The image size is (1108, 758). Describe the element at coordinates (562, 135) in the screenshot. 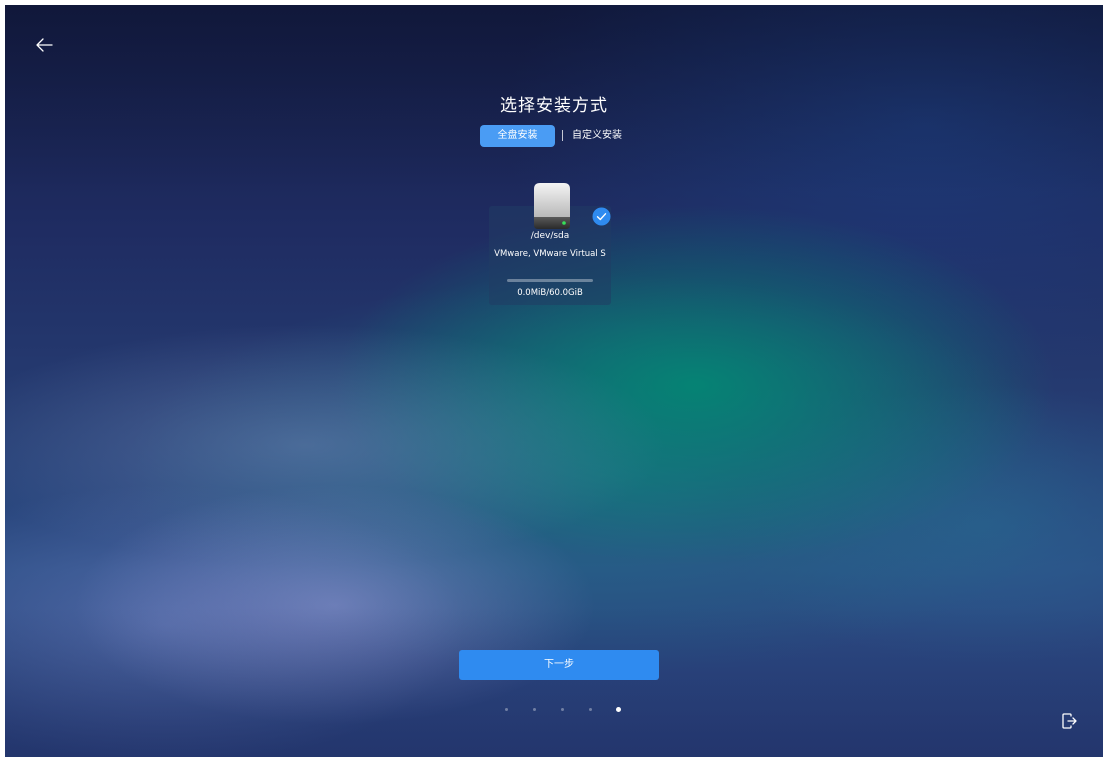

I see `tab-divider` at that location.